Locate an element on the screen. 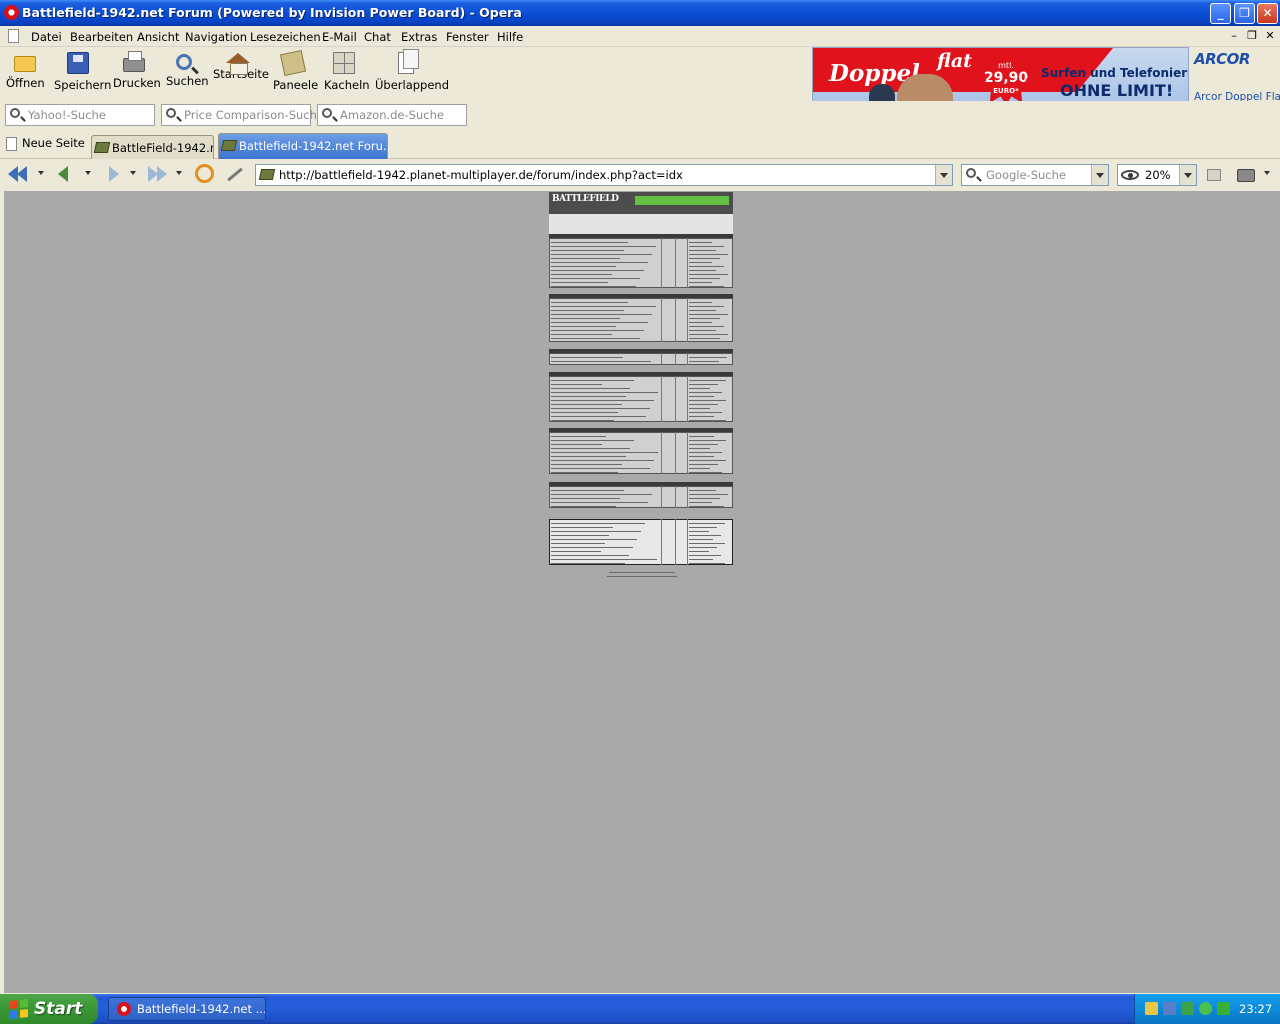 The width and height of the screenshot is (1280, 1024). menu-ansicht: Ansicht is located at coordinates (158, 37).